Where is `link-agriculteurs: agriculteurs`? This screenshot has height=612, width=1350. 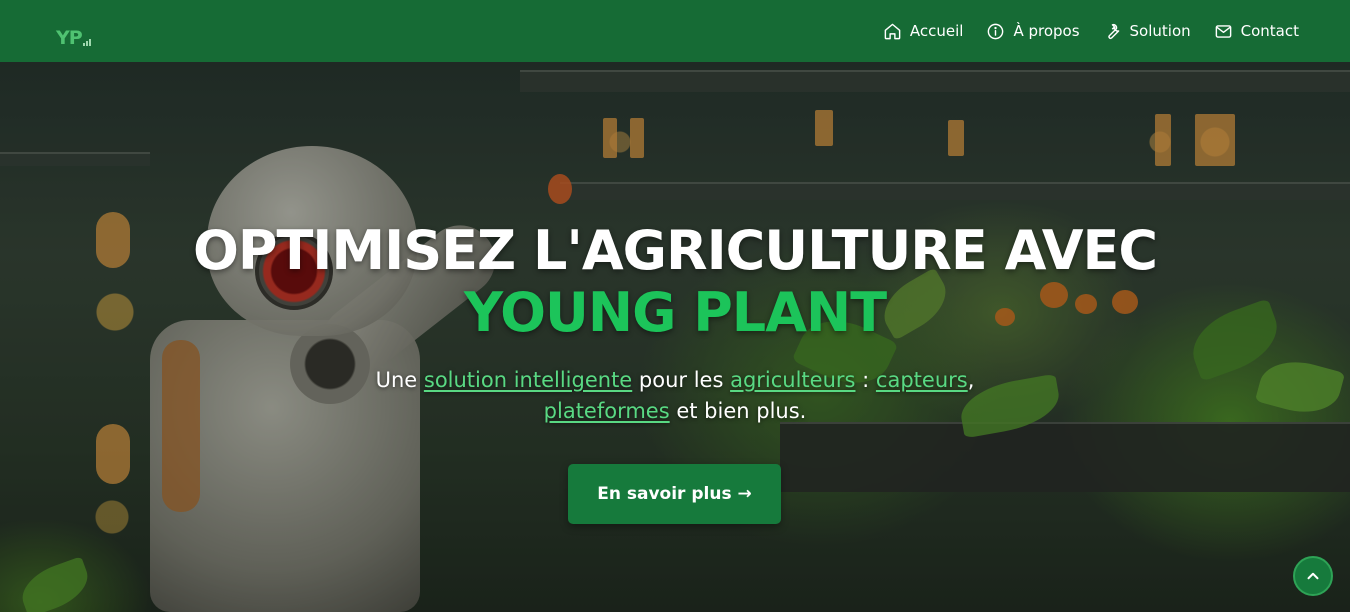 link-agriculteurs: agriculteurs is located at coordinates (792, 380).